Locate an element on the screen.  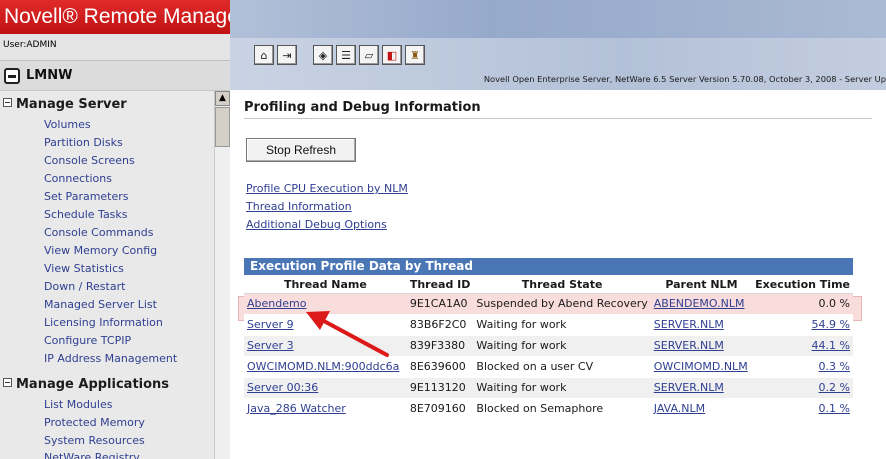
sidebar-item-netware-registry: NetWare Registry is located at coordinates (92, 455).